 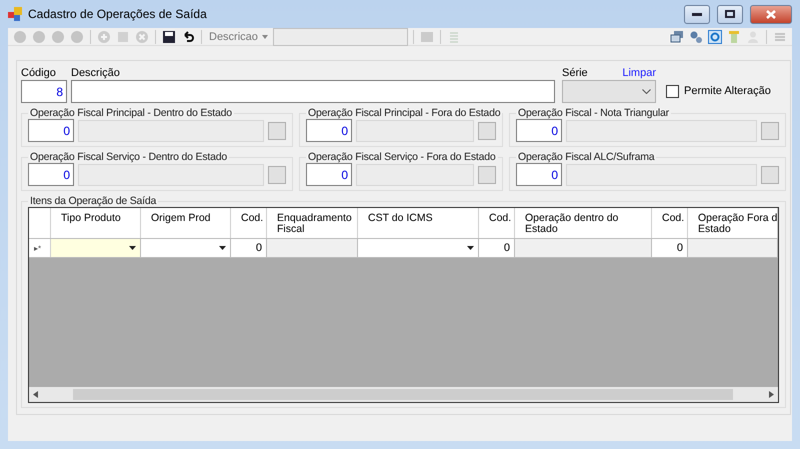 What do you see at coordinates (771, 394) in the screenshot?
I see `scroll-right-icon` at bounding box center [771, 394].